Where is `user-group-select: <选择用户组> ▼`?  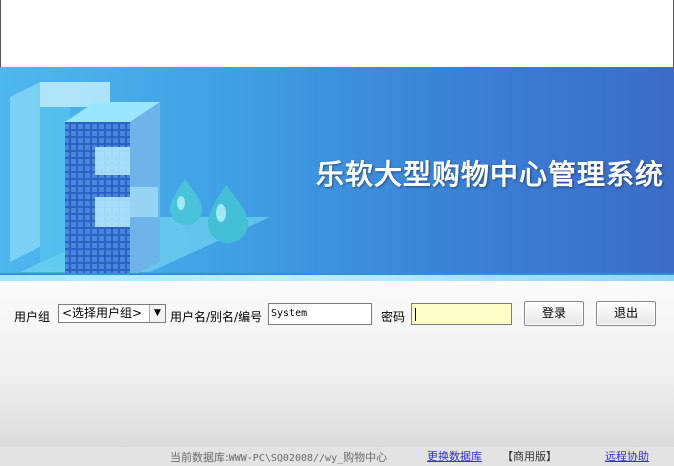 user-group-select: <选择用户组> ▼ is located at coordinates (112, 313).